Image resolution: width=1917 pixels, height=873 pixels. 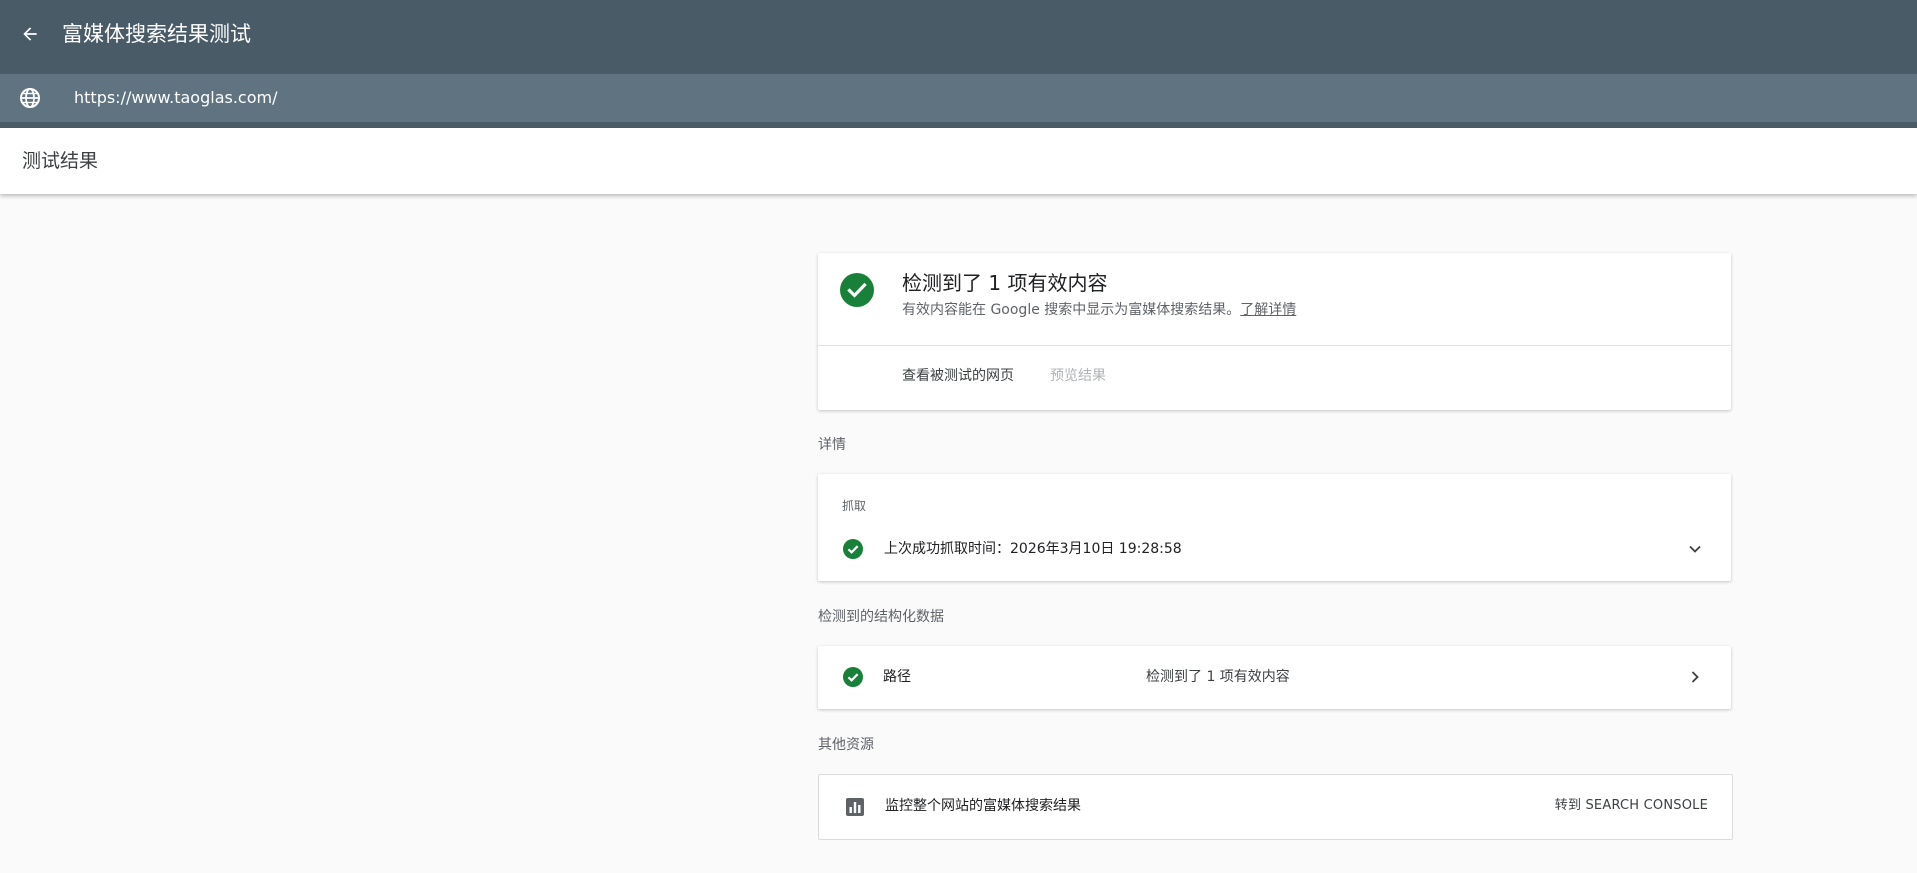 What do you see at coordinates (1268, 310) in the screenshot?
I see `learn-more-link: 了解详情` at bounding box center [1268, 310].